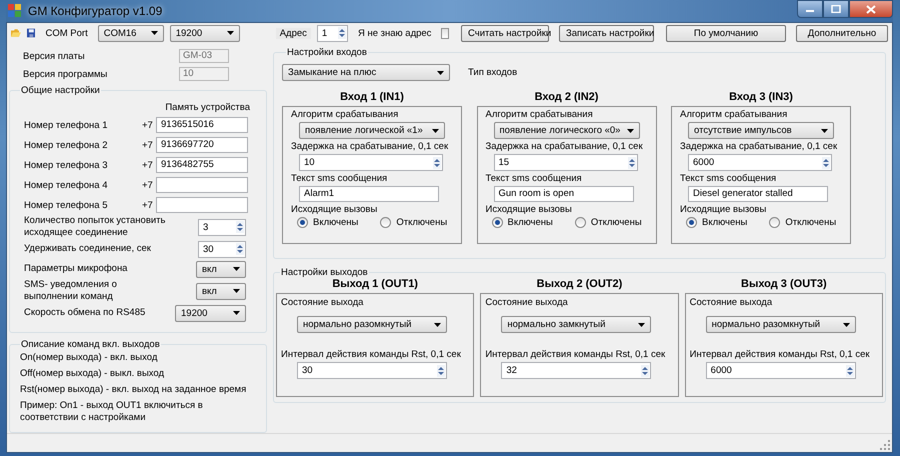  Describe the element at coordinates (202, 165) in the screenshot. I see `phone-field: 9136482755` at that location.